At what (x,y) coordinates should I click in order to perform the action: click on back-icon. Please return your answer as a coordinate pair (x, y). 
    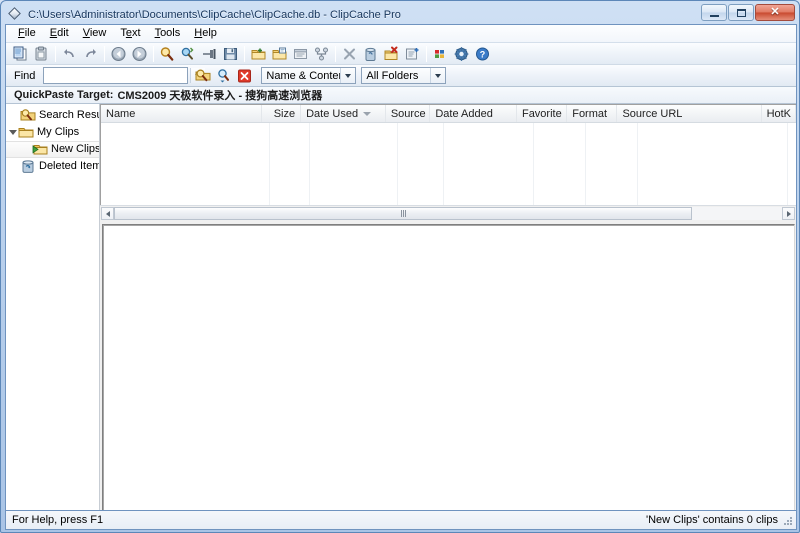
    Looking at the image, I should click on (118, 54).